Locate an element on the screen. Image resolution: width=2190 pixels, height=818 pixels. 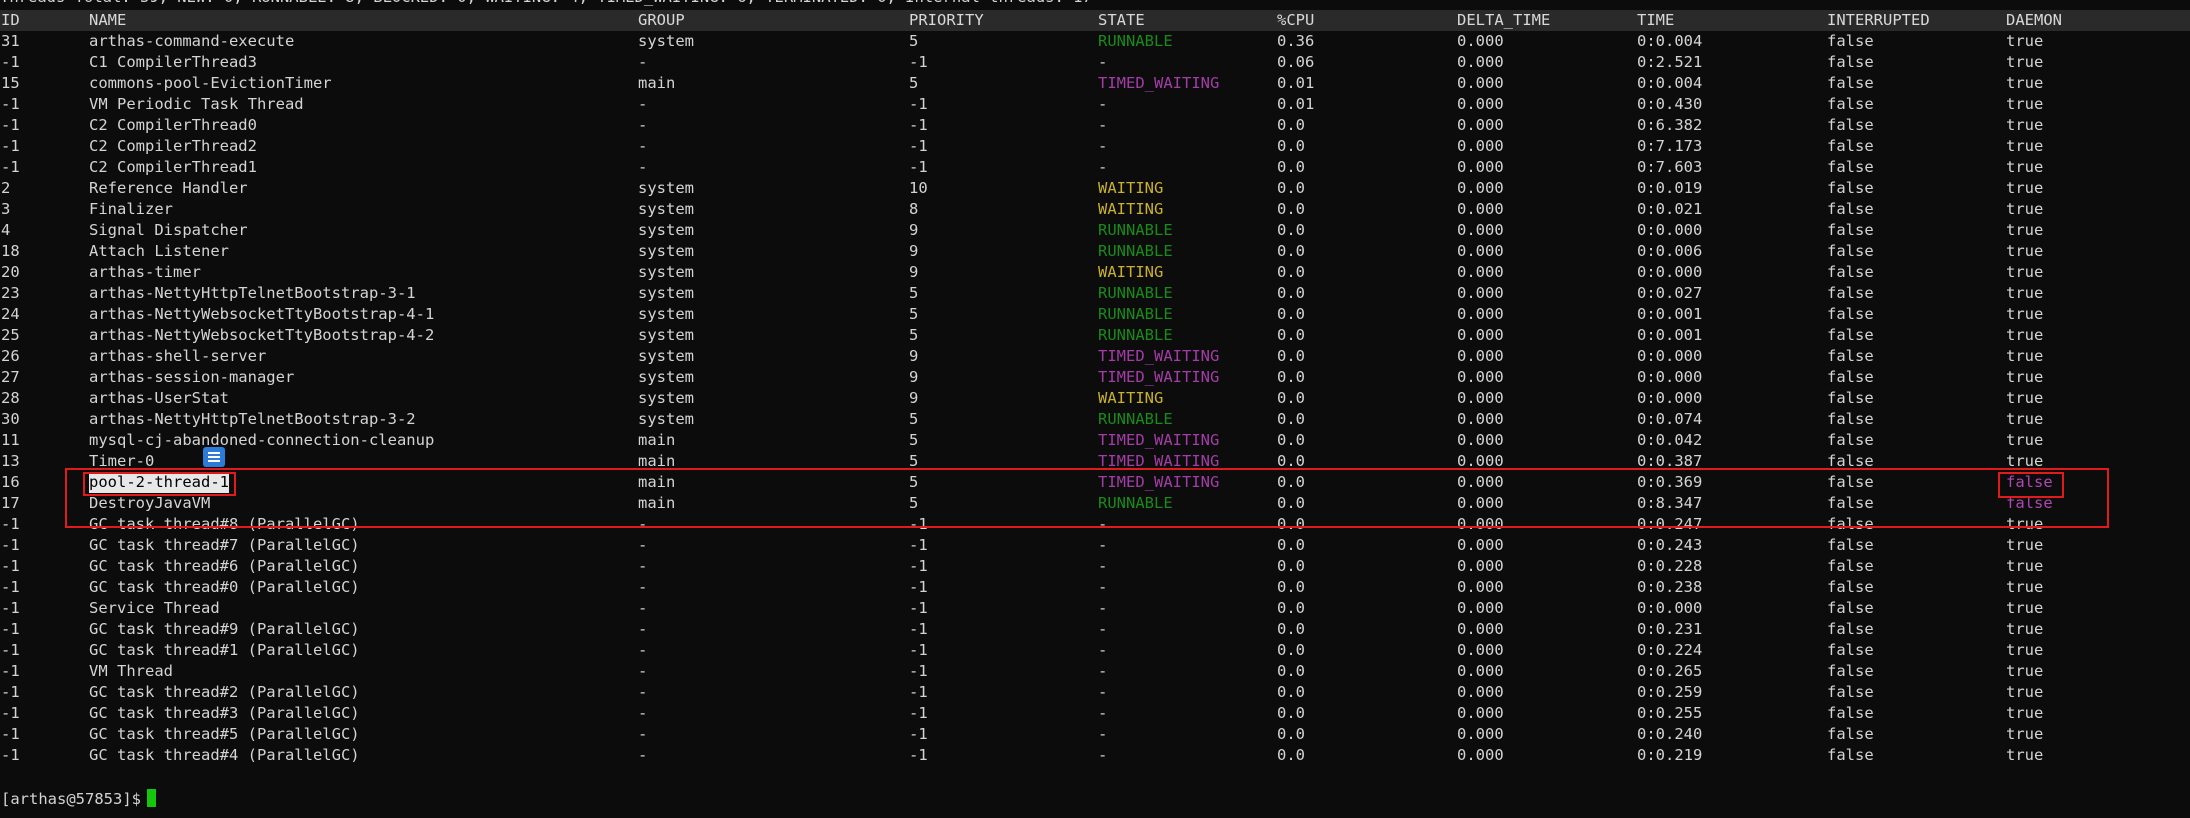
cell-time: 0:0.219 is located at coordinates (1670, 755).